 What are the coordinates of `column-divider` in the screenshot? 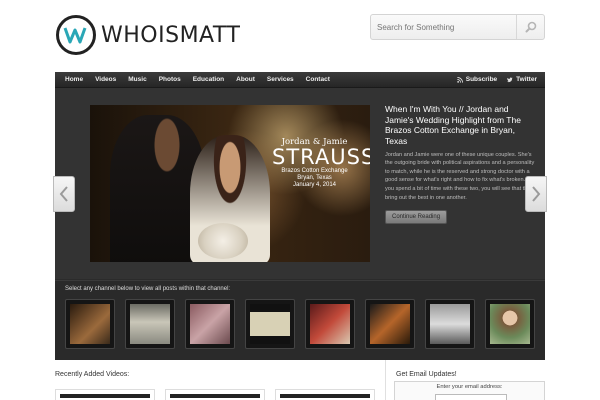 It's located at (385, 380).